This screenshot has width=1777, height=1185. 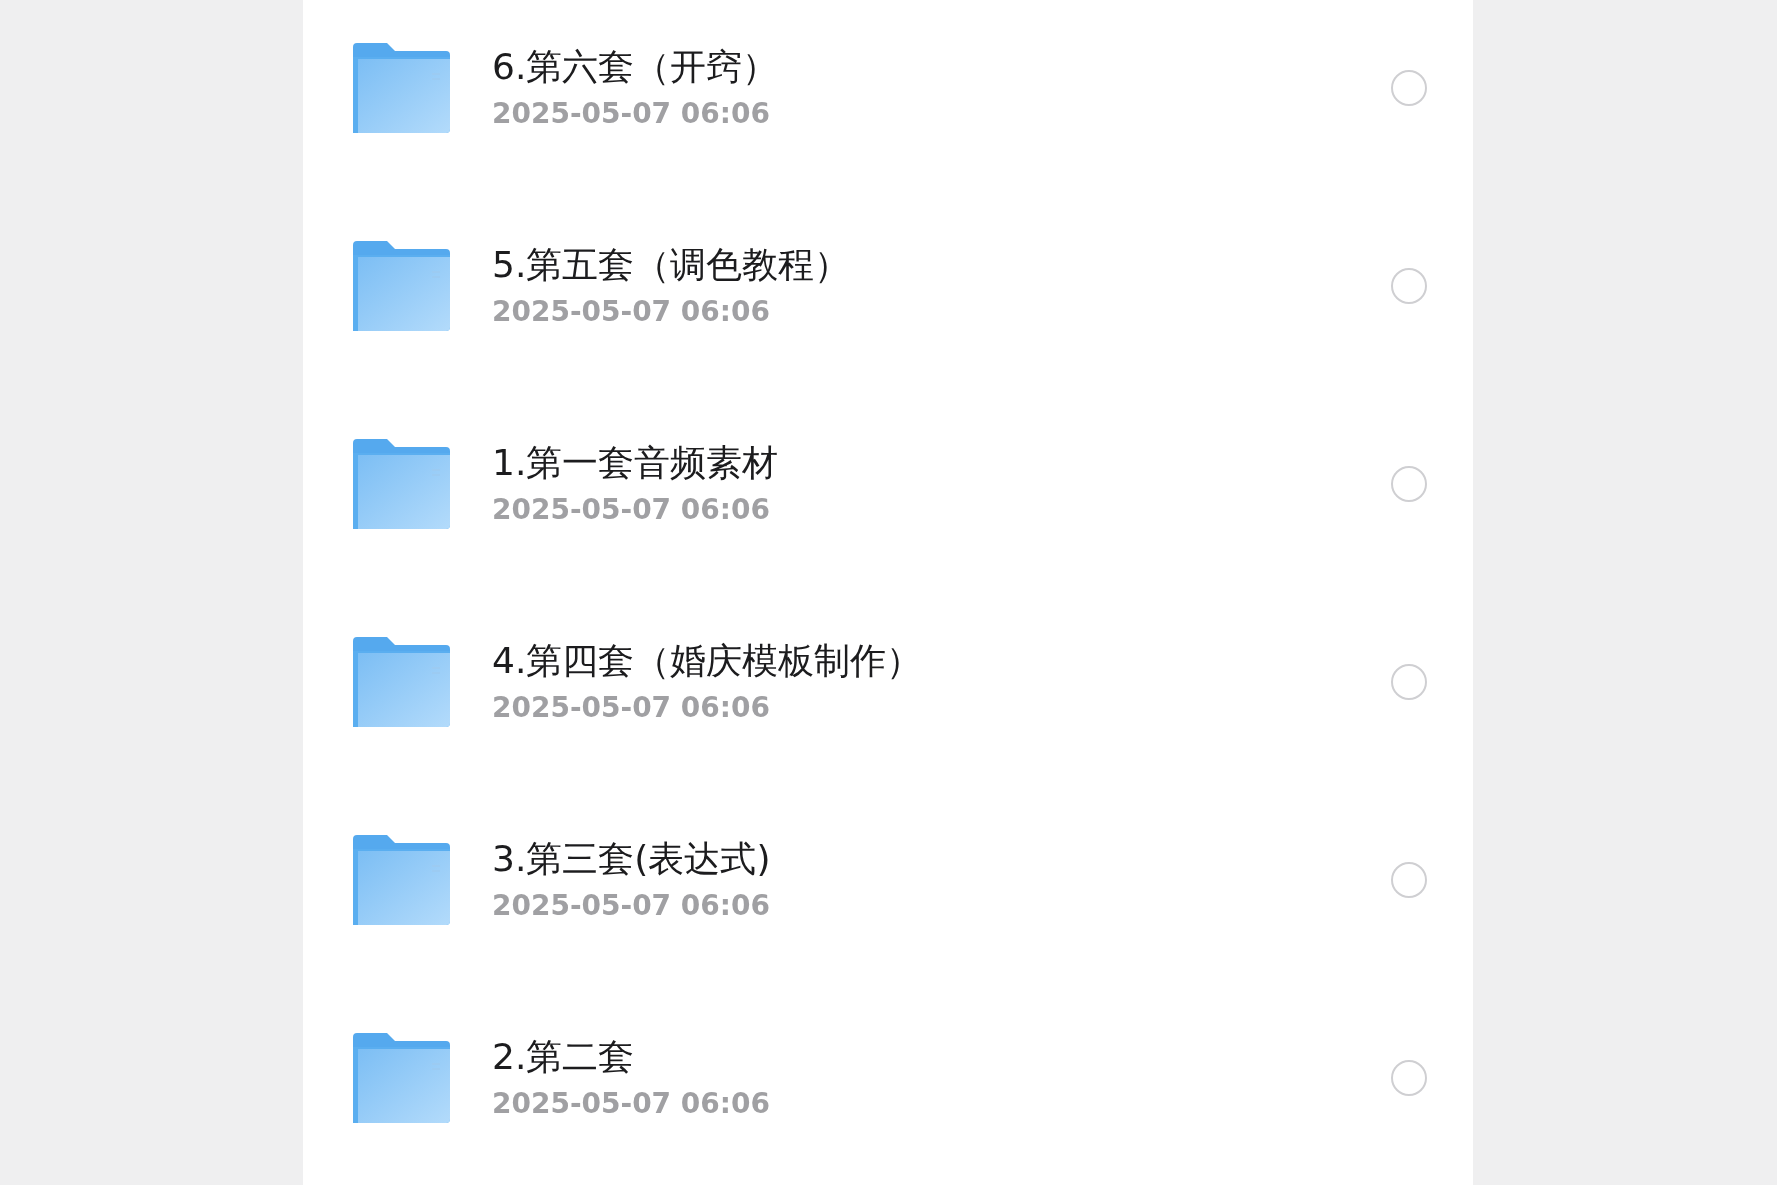 I want to click on folder-name: 3.第三套(表达式), so click(x=632, y=859).